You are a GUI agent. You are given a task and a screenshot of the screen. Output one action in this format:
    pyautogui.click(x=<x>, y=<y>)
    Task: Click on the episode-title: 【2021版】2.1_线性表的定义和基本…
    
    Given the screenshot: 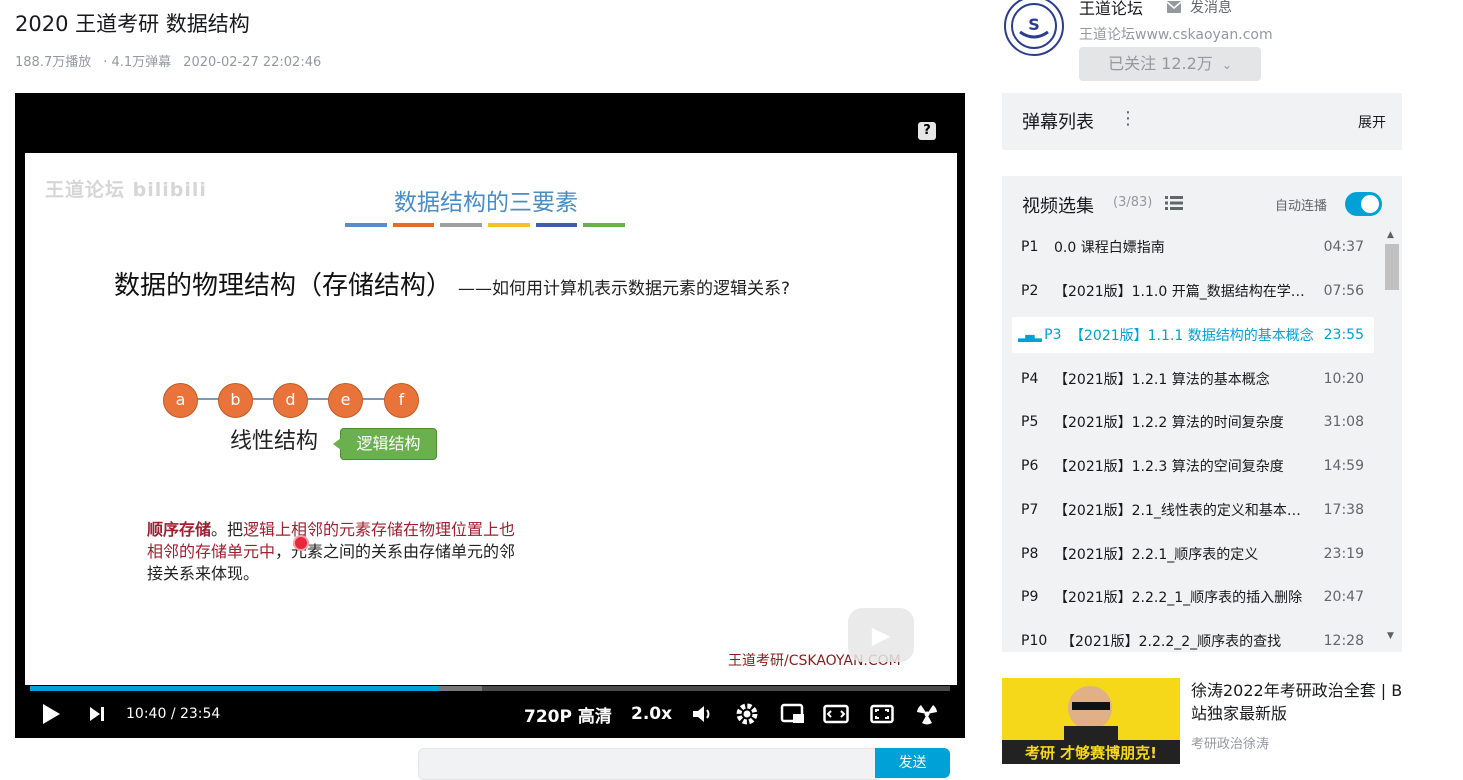 What is the action you would take?
    pyautogui.click(x=1177, y=511)
    